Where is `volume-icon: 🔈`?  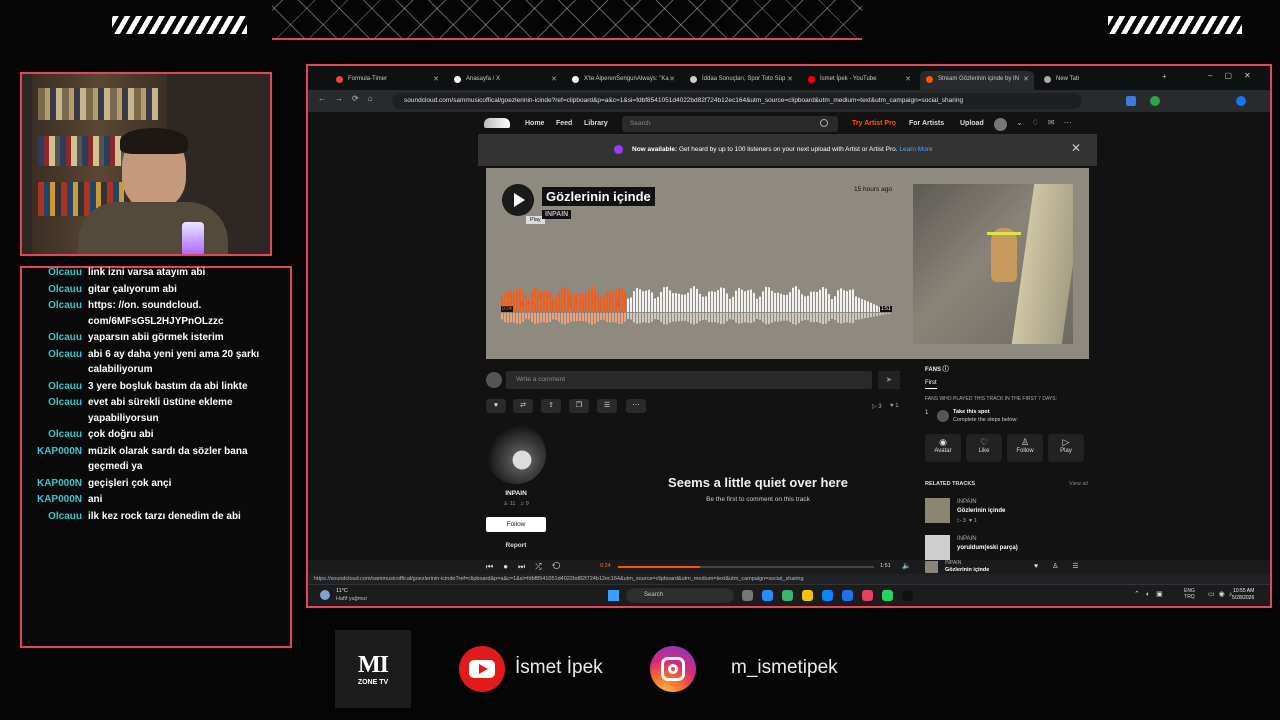
volume-icon: 🔈 is located at coordinates (906, 566).